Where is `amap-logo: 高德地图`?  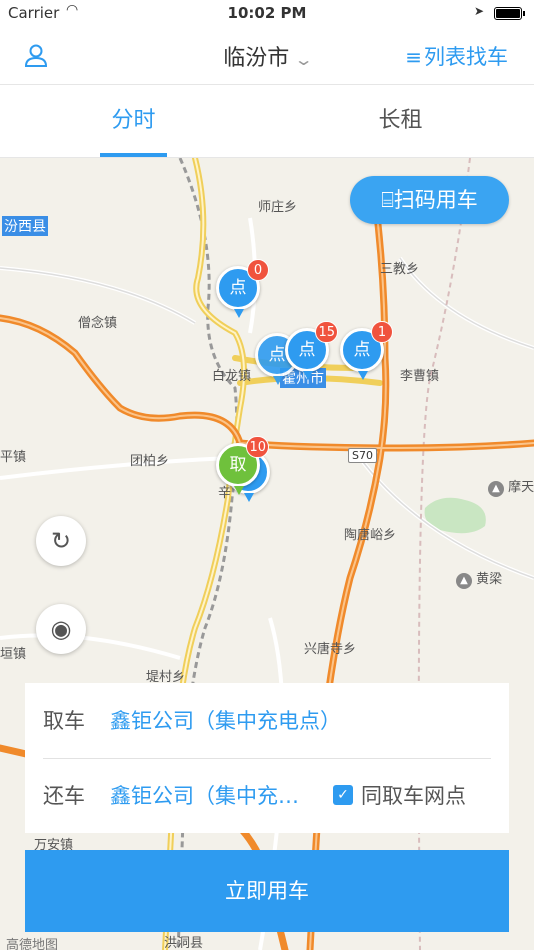 amap-logo: 高德地图 is located at coordinates (32, 944).